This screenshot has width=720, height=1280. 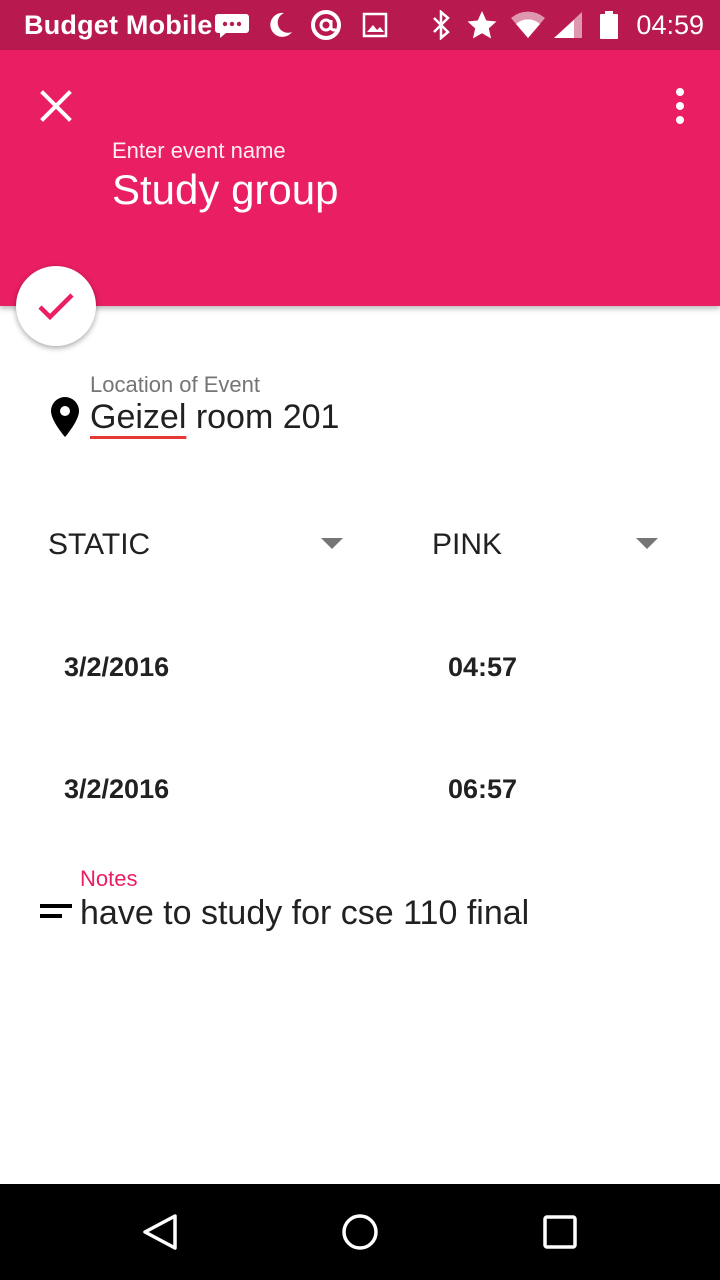 I want to click on carrier-name: Budget Mobile, so click(x=118, y=25).